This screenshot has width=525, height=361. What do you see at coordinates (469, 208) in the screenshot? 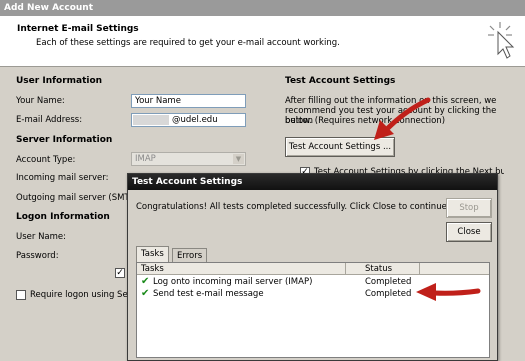
I see `stop-button: Stop` at bounding box center [469, 208].